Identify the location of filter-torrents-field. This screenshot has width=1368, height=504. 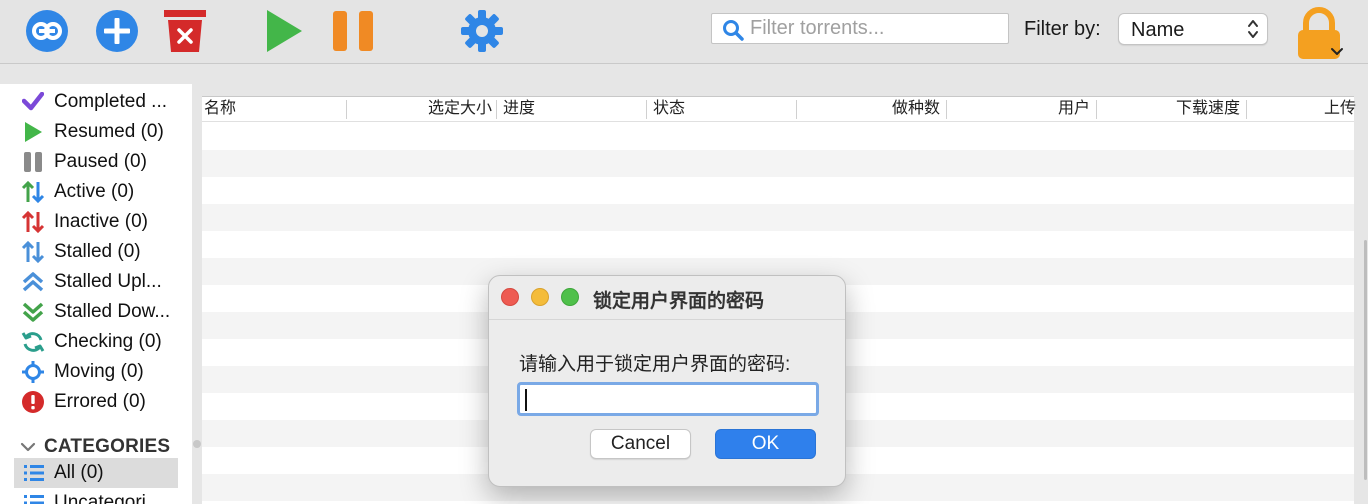
(860, 28).